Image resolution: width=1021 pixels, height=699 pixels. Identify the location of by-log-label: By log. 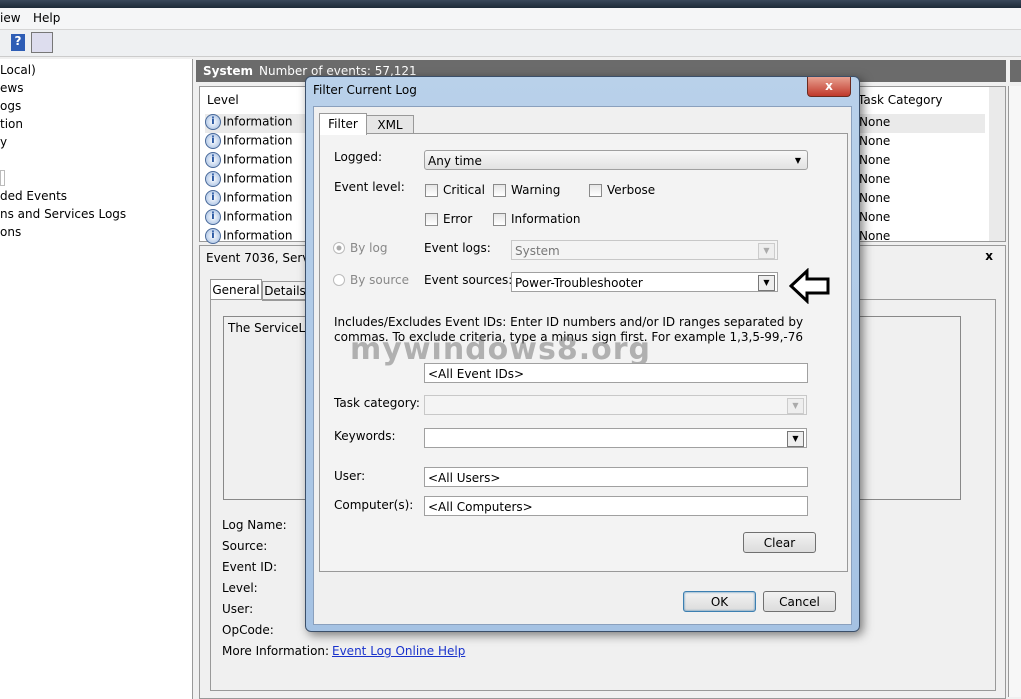
(369, 248).